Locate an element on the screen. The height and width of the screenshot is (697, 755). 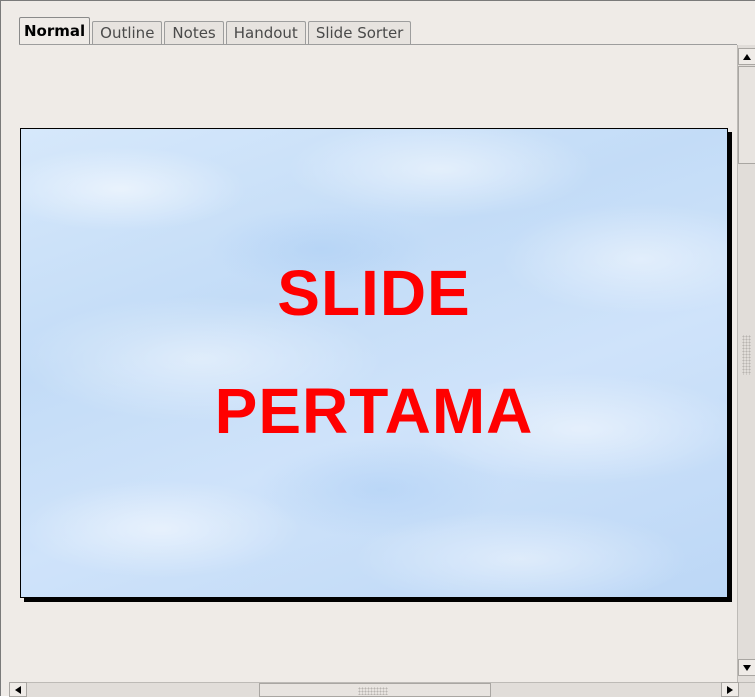
tab-normal: Normal is located at coordinates (55, 31).